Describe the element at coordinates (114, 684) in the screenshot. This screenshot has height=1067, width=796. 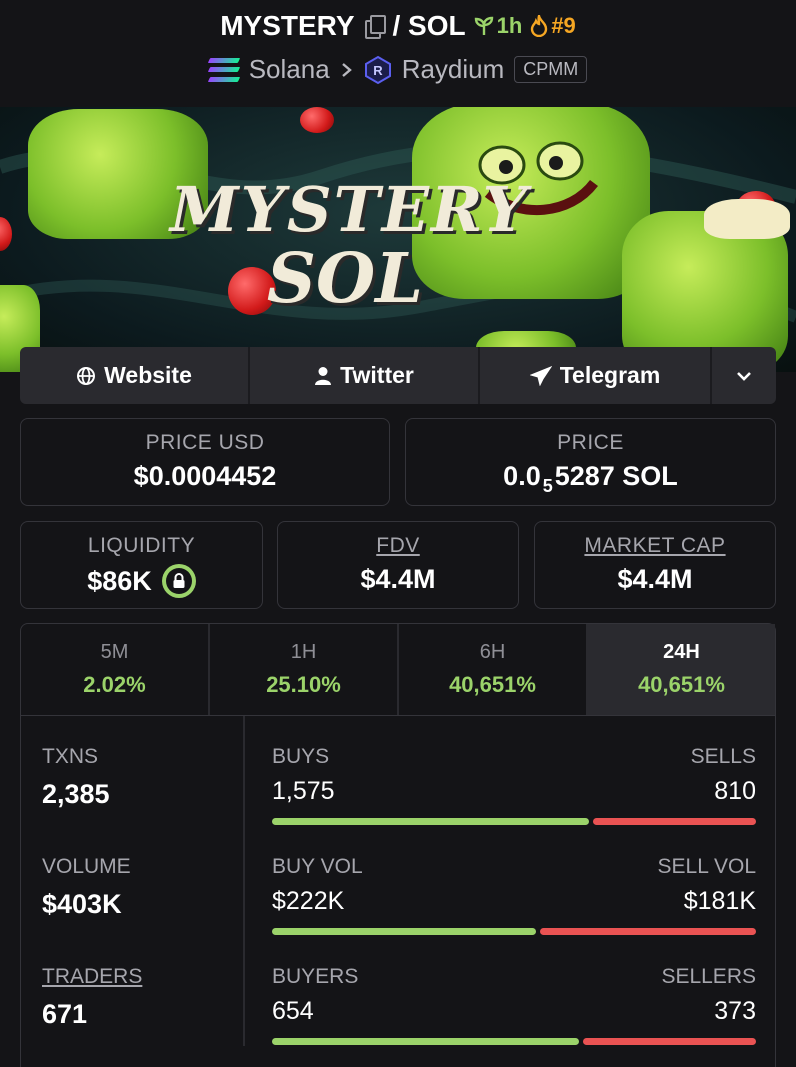
I see `tab-change: 2.02%` at that location.